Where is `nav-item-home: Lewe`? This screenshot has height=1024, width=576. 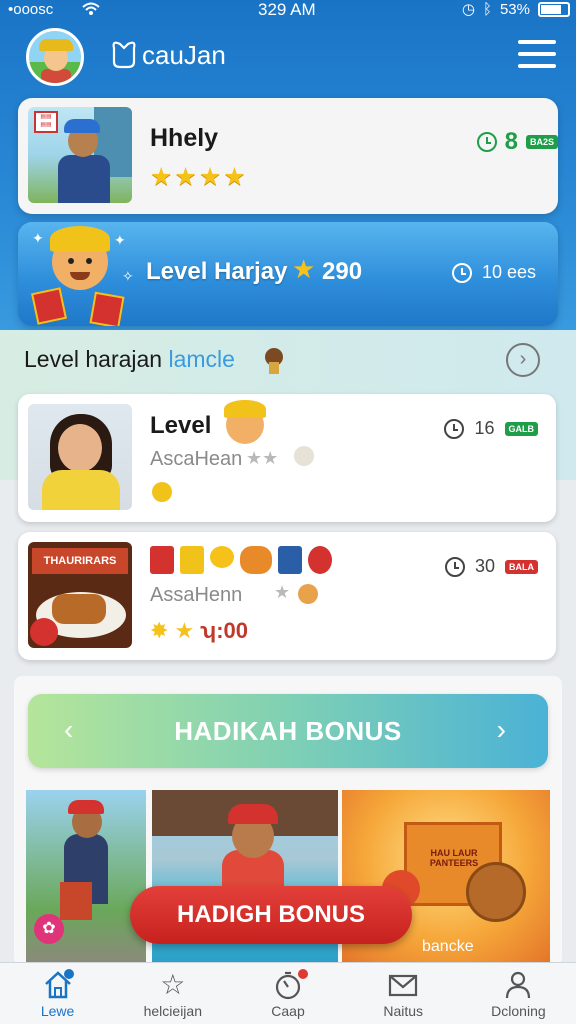
nav-item-home: Lewe is located at coordinates (57, 993).